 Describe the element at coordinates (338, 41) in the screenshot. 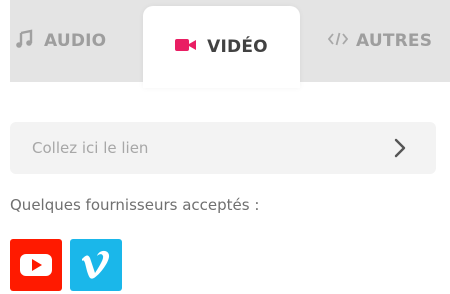

I see `code-icon` at that location.